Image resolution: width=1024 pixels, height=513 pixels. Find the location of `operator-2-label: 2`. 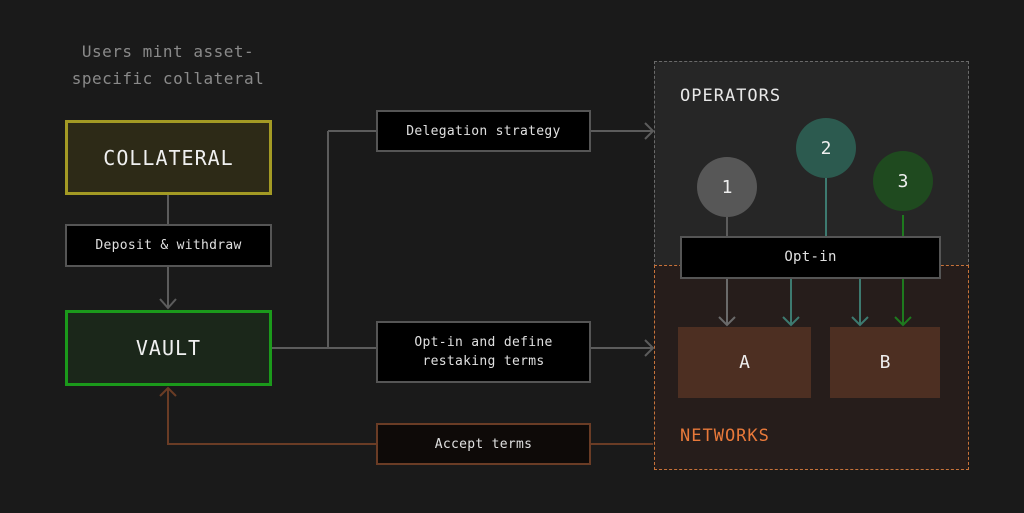

operator-2-label: 2 is located at coordinates (826, 148).